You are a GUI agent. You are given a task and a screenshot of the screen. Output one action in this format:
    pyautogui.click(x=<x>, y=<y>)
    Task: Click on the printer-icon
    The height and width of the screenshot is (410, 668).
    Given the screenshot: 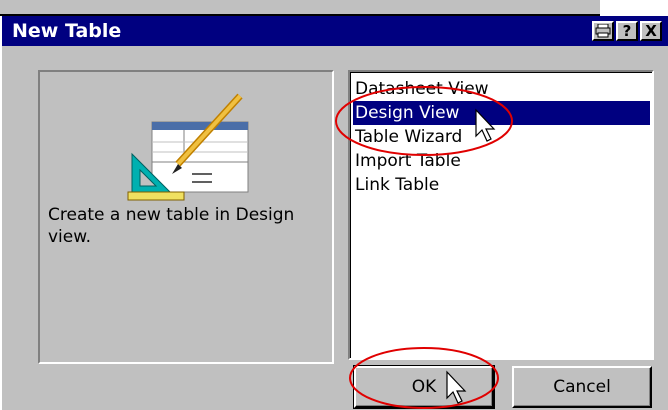 What is the action you would take?
    pyautogui.click(x=603, y=30)
    